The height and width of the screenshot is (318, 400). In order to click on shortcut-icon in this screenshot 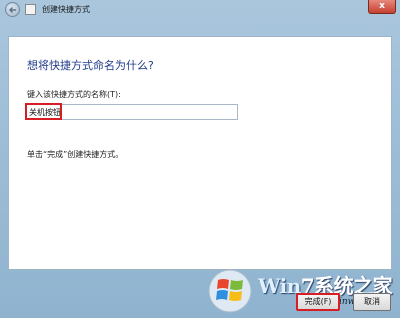, I will do `click(30, 9)`.